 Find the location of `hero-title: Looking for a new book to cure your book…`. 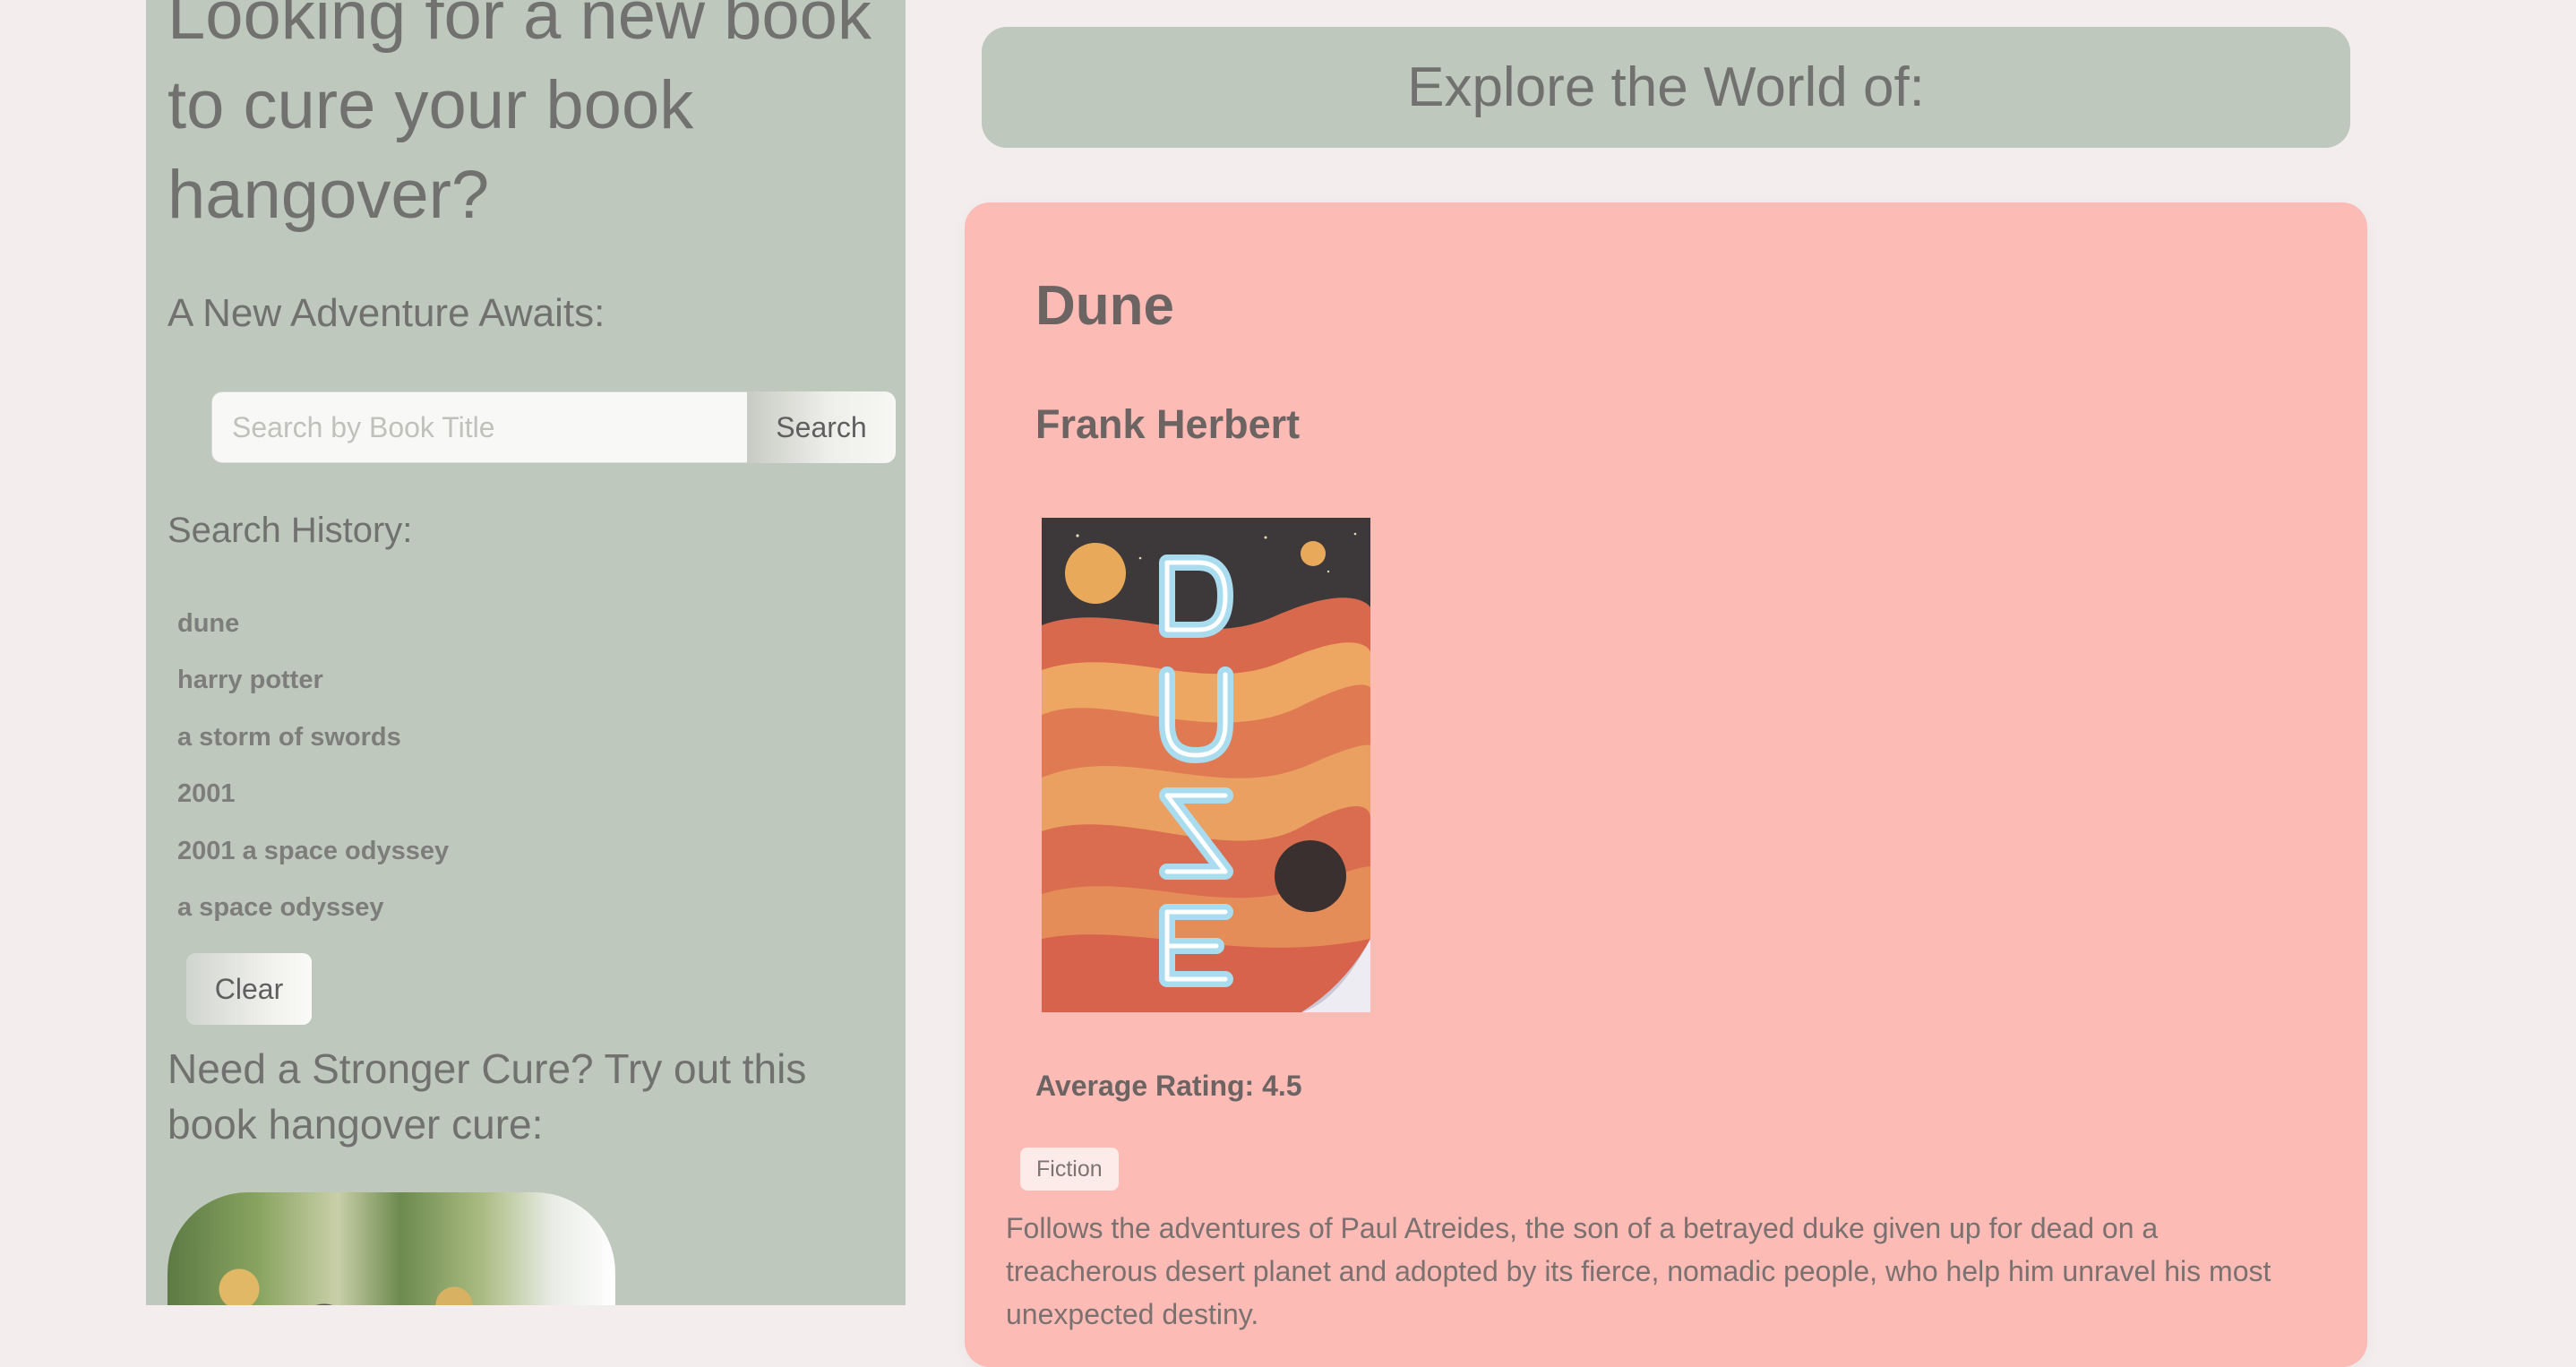

hero-title: Looking for a new book to cure your book… is located at coordinates (519, 116).